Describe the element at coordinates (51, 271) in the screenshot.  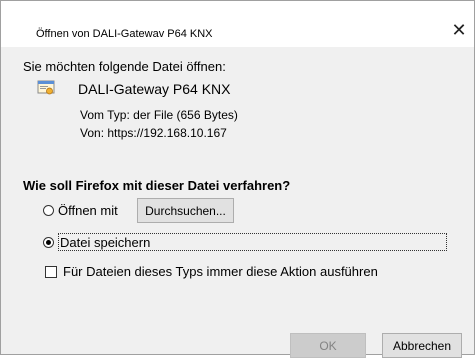
I see `always-action-checkbox` at that location.